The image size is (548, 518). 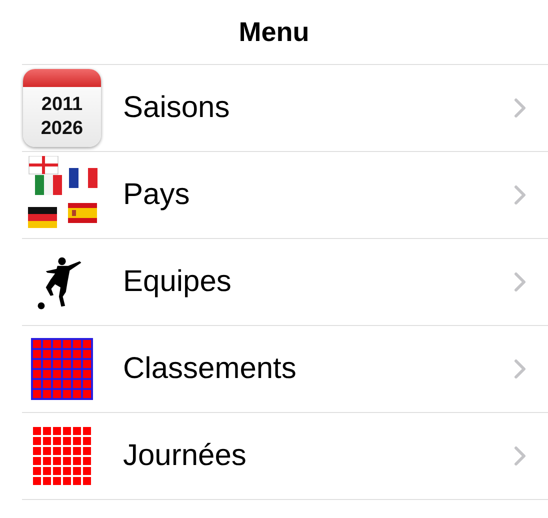 I want to click on year-text: 2011, so click(x=62, y=105).